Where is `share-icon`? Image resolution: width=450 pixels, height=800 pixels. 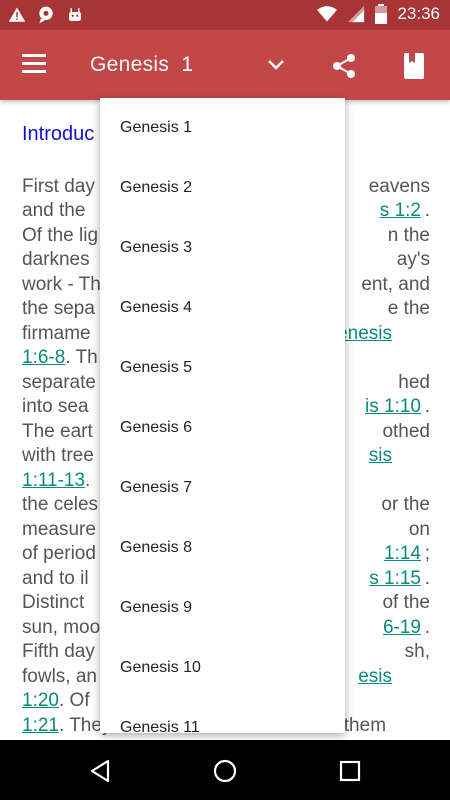 share-icon is located at coordinates (344, 66).